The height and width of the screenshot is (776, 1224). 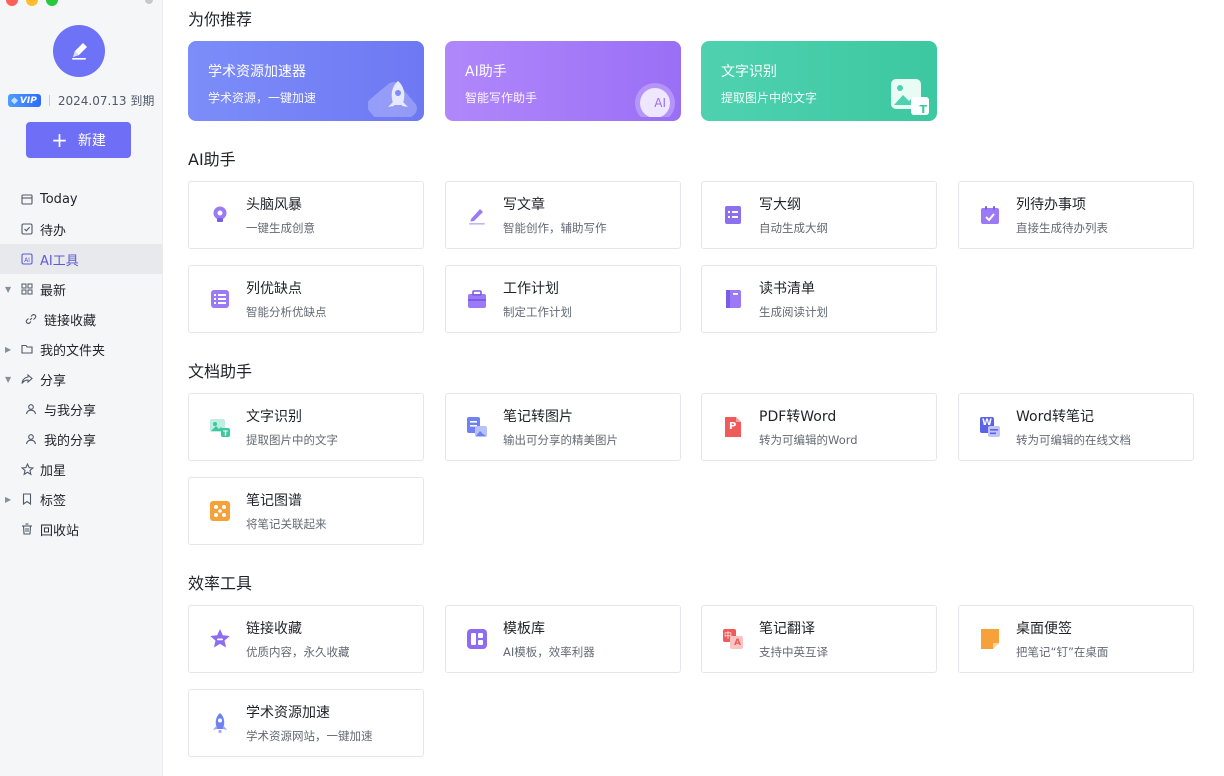 I want to click on tool-card-brainstorm: 头脑风暴 一键生成创意, so click(x=306, y=215).